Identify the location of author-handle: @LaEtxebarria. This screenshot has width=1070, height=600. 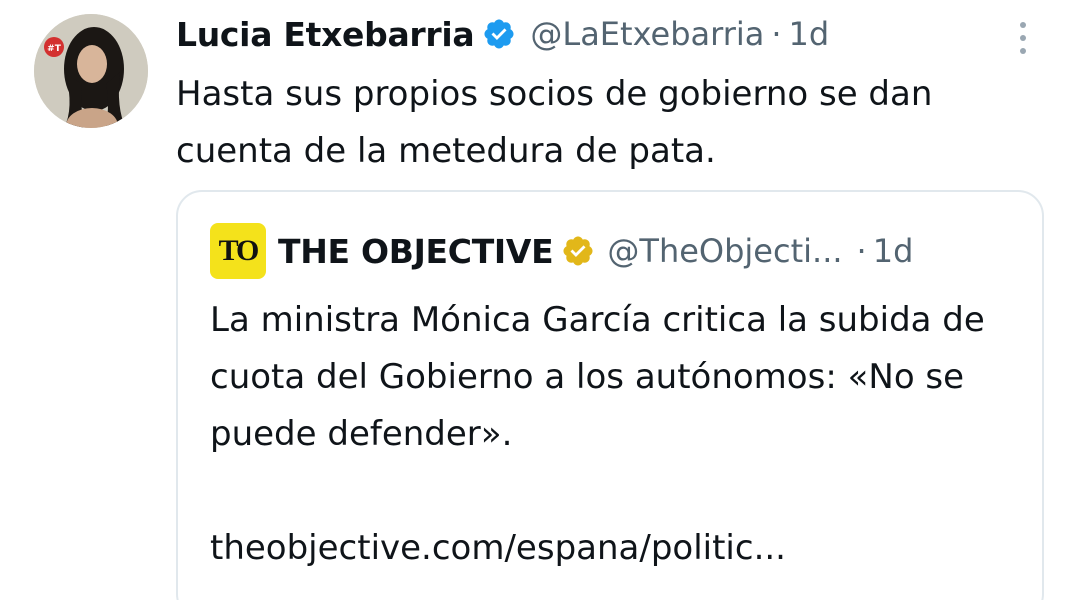
(647, 34).